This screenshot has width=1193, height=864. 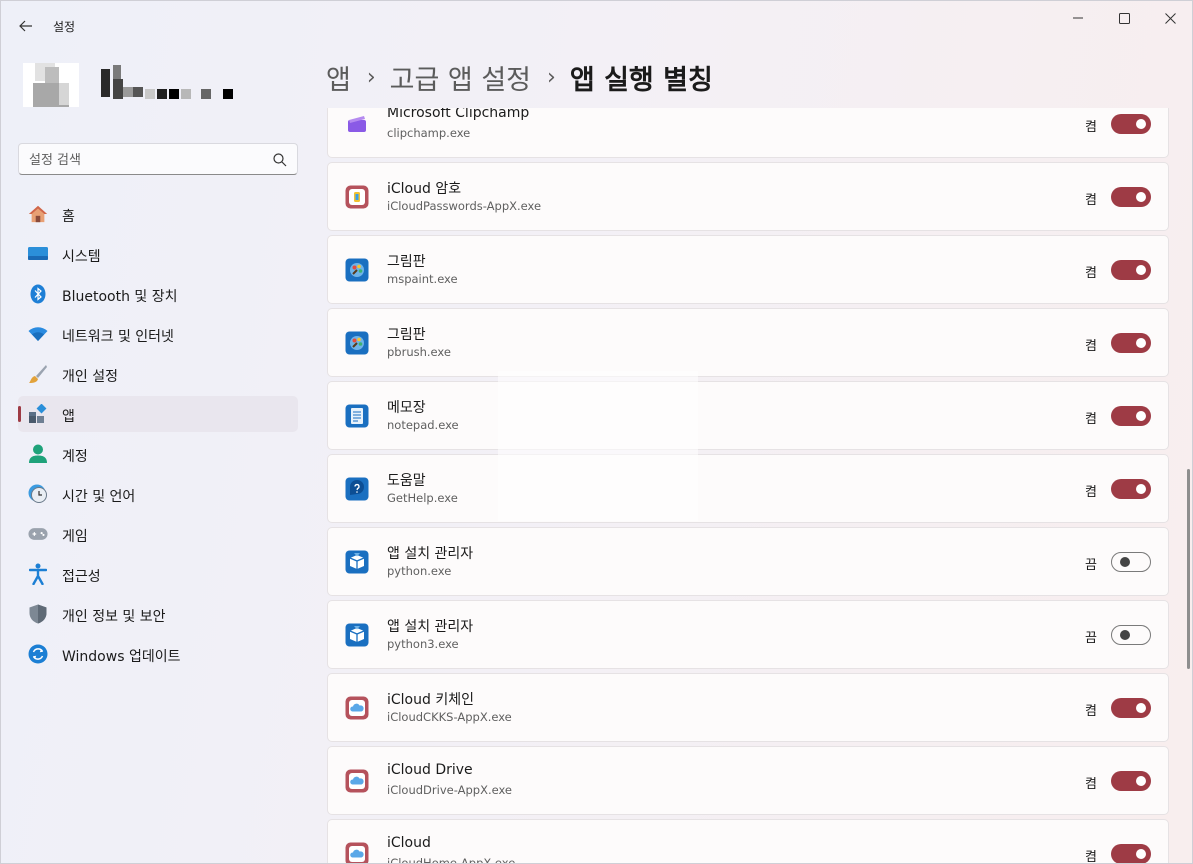 I want to click on maximize-icon, so click(x=1124, y=18).